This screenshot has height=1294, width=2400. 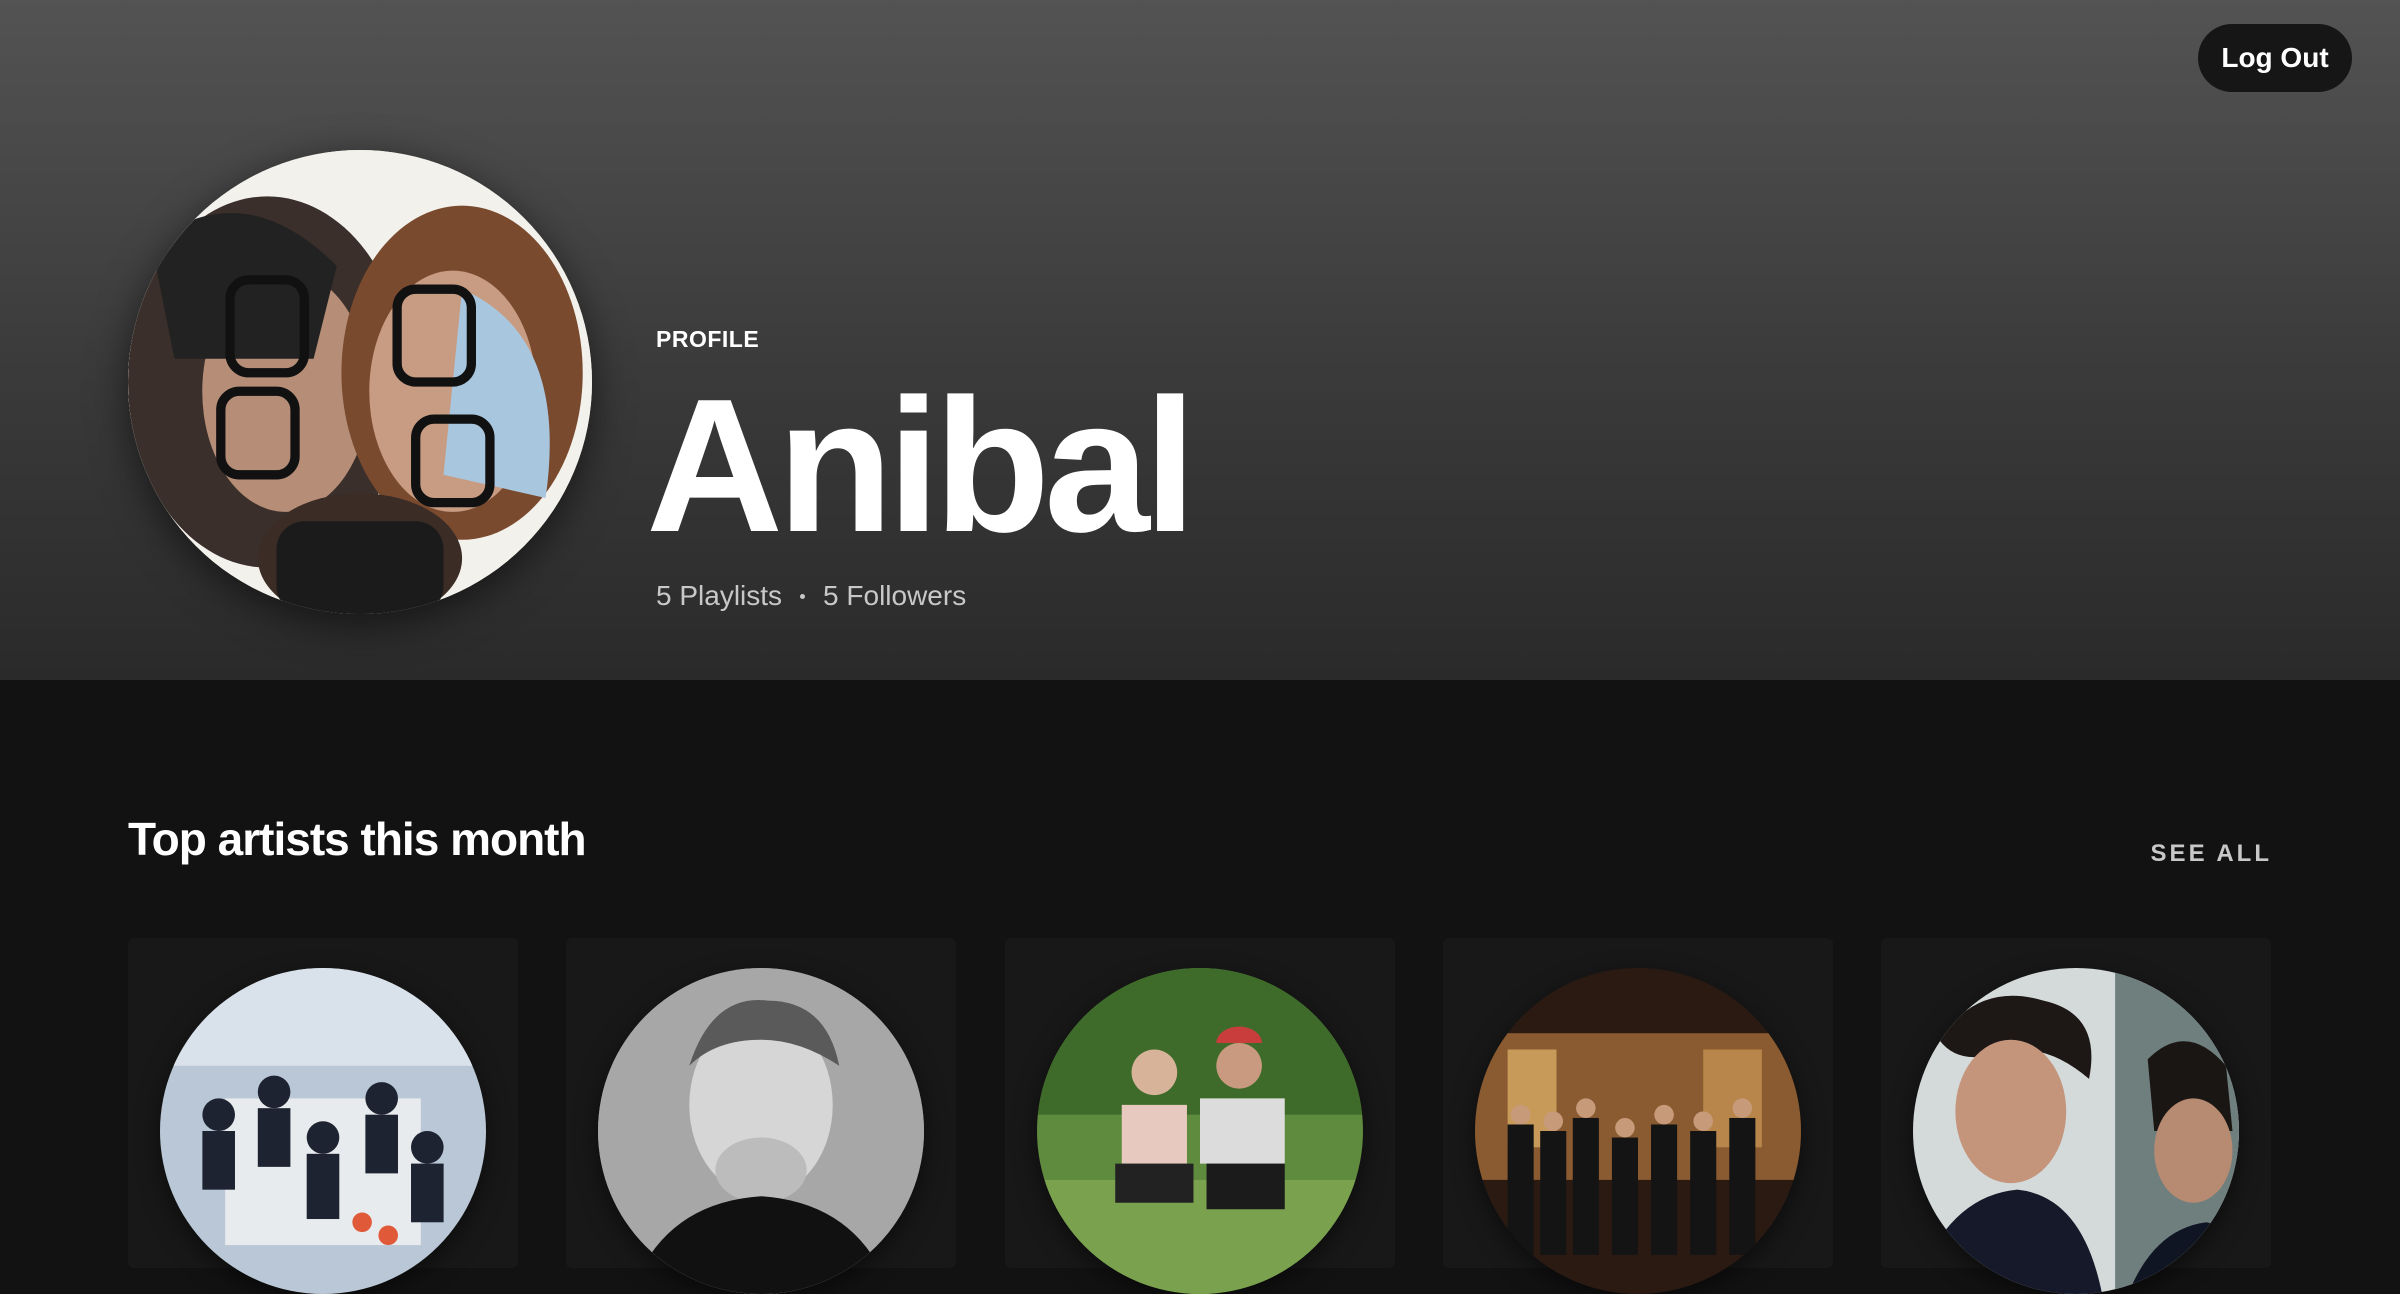 I want to click on separator-dot, so click(x=803, y=596).